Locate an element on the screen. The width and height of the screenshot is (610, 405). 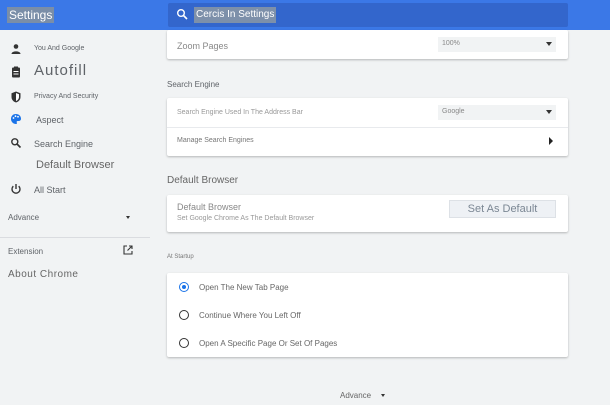
sidebar-item-label: Aspect is located at coordinates (50, 120).